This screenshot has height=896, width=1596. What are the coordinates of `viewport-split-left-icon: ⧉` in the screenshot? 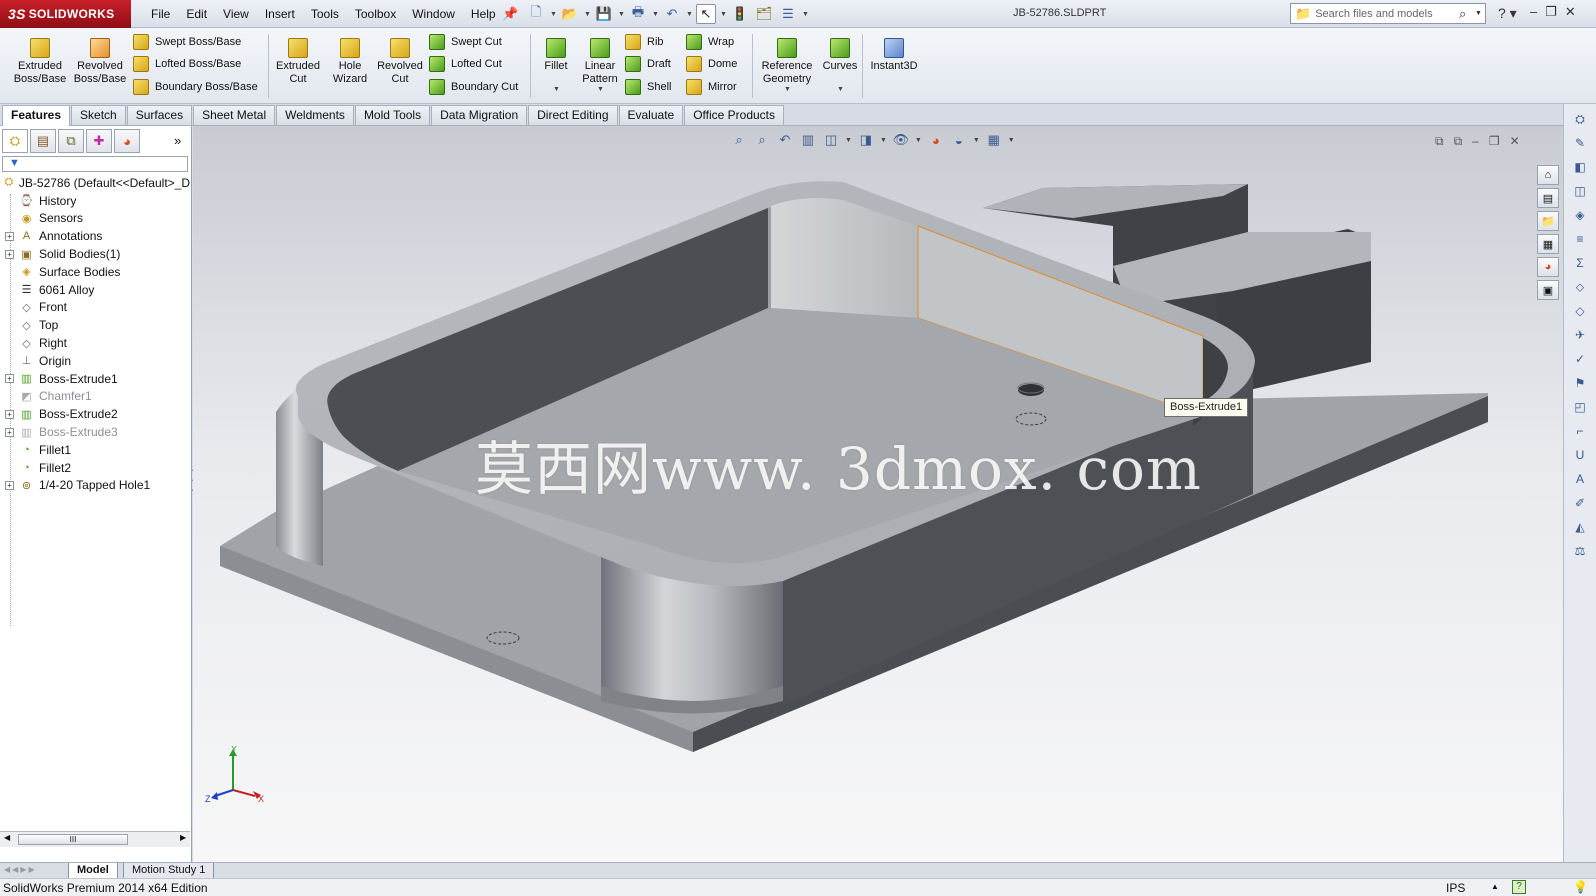 It's located at (1439, 141).